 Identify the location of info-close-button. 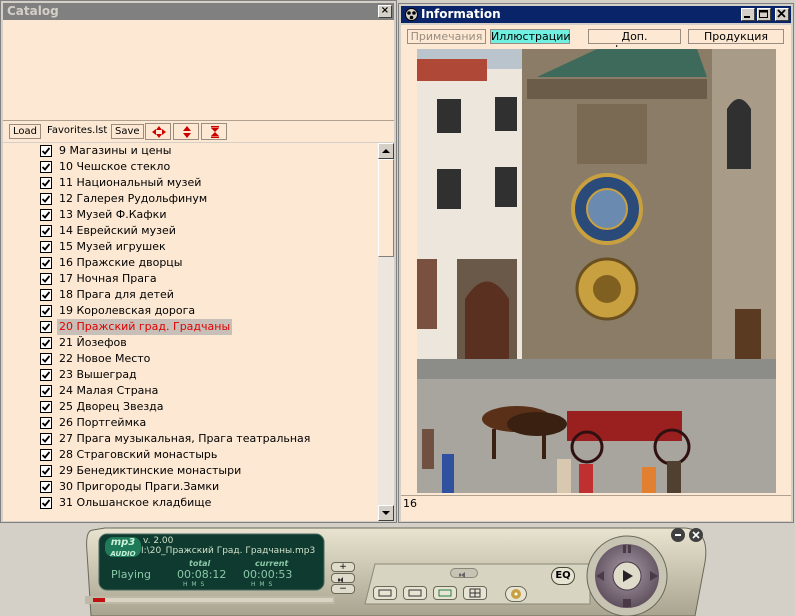
(782, 14).